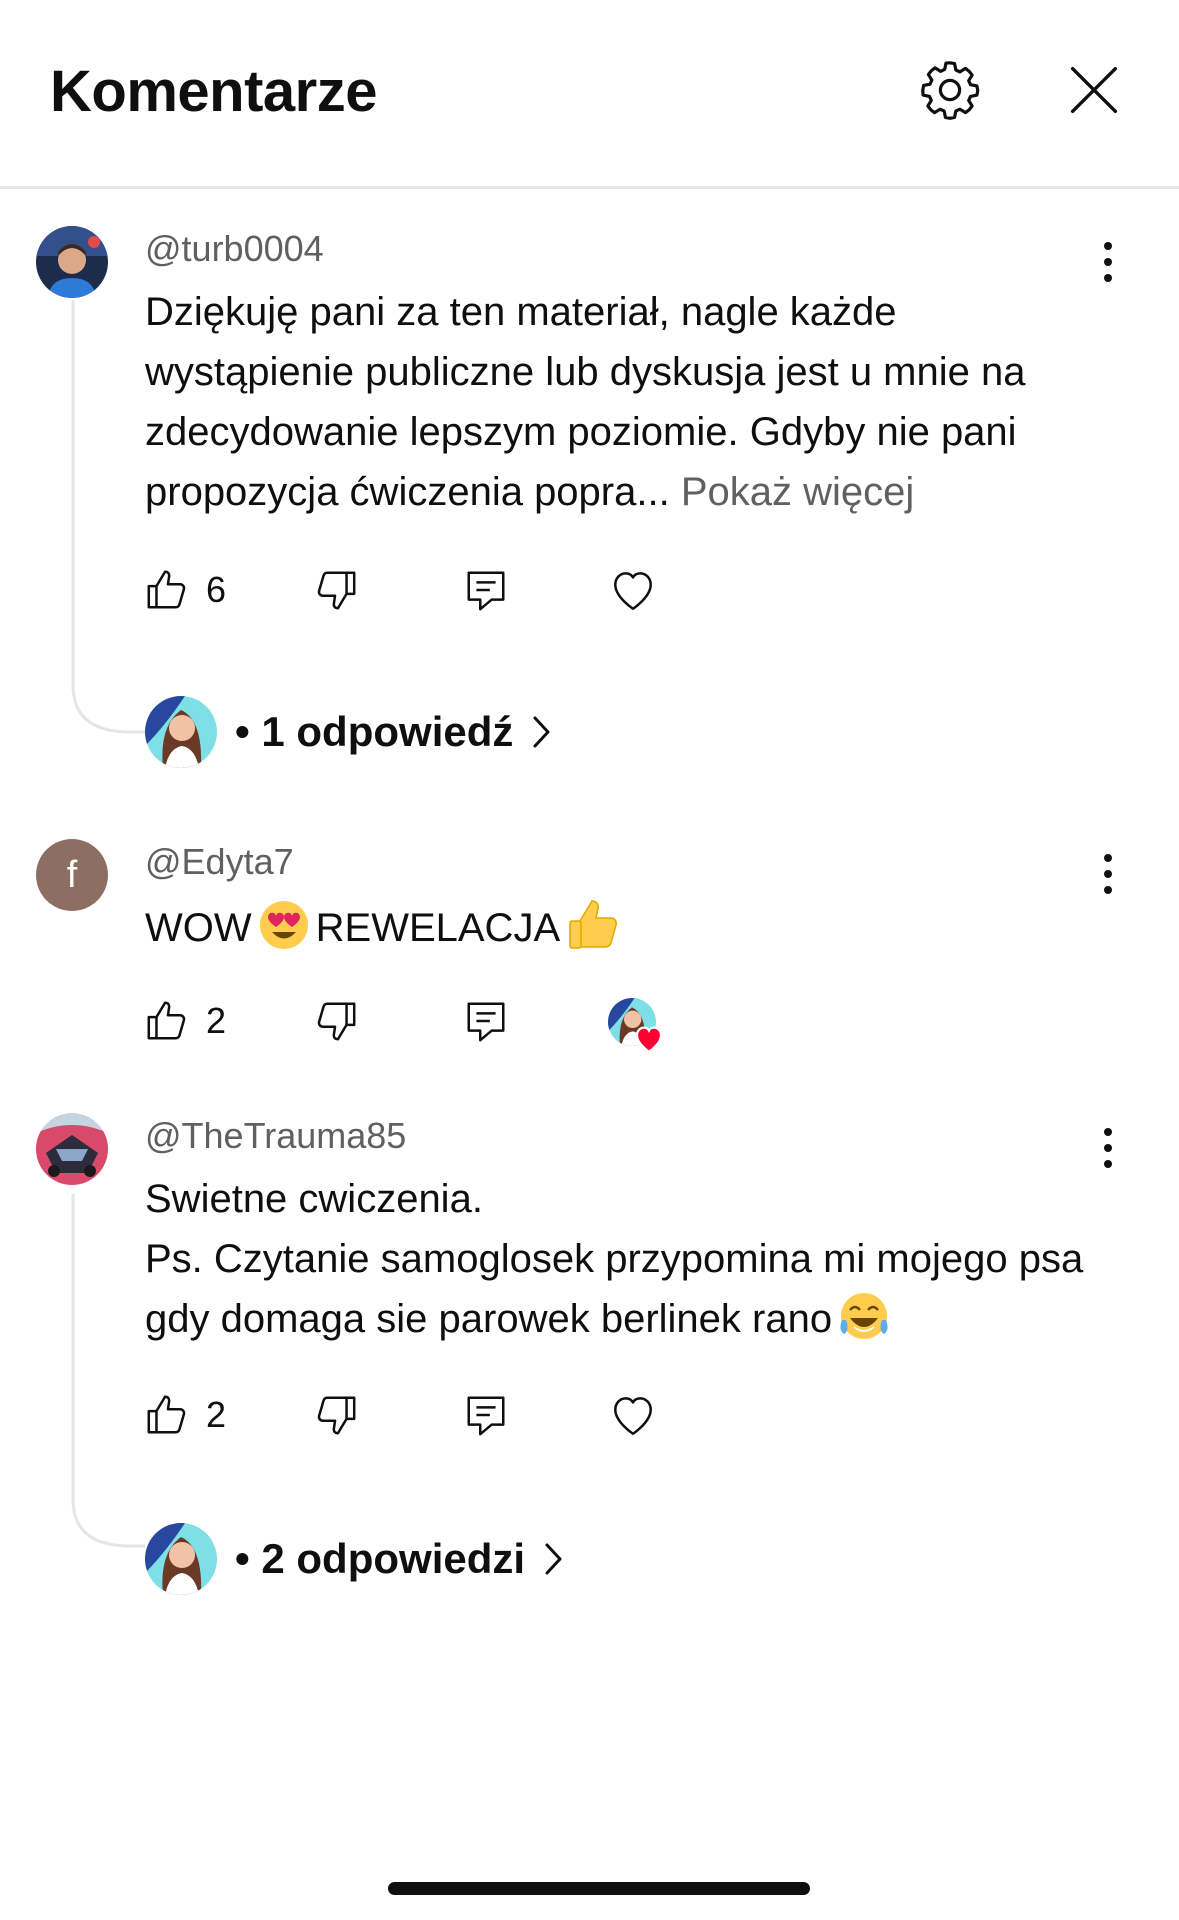 Image resolution: width=1179 pixels, height=1920 pixels. Describe the element at coordinates (374, 731) in the screenshot. I see `replies-count: • 1 odpowiedź` at that location.